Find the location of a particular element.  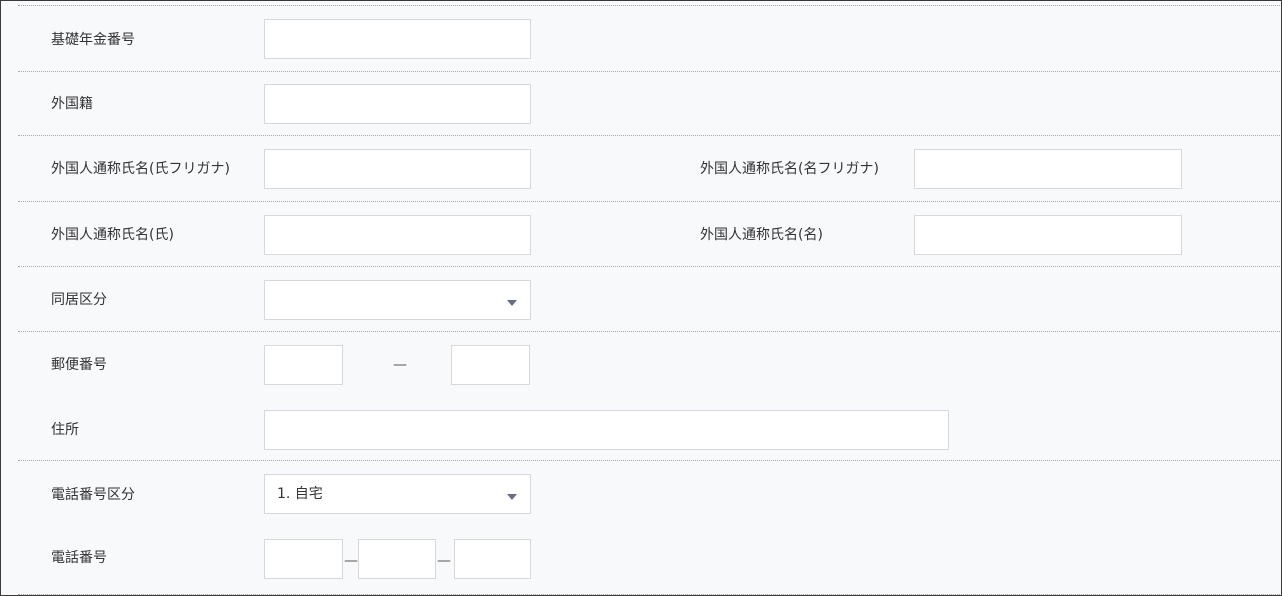

alias-surname-kana-input is located at coordinates (397, 169).